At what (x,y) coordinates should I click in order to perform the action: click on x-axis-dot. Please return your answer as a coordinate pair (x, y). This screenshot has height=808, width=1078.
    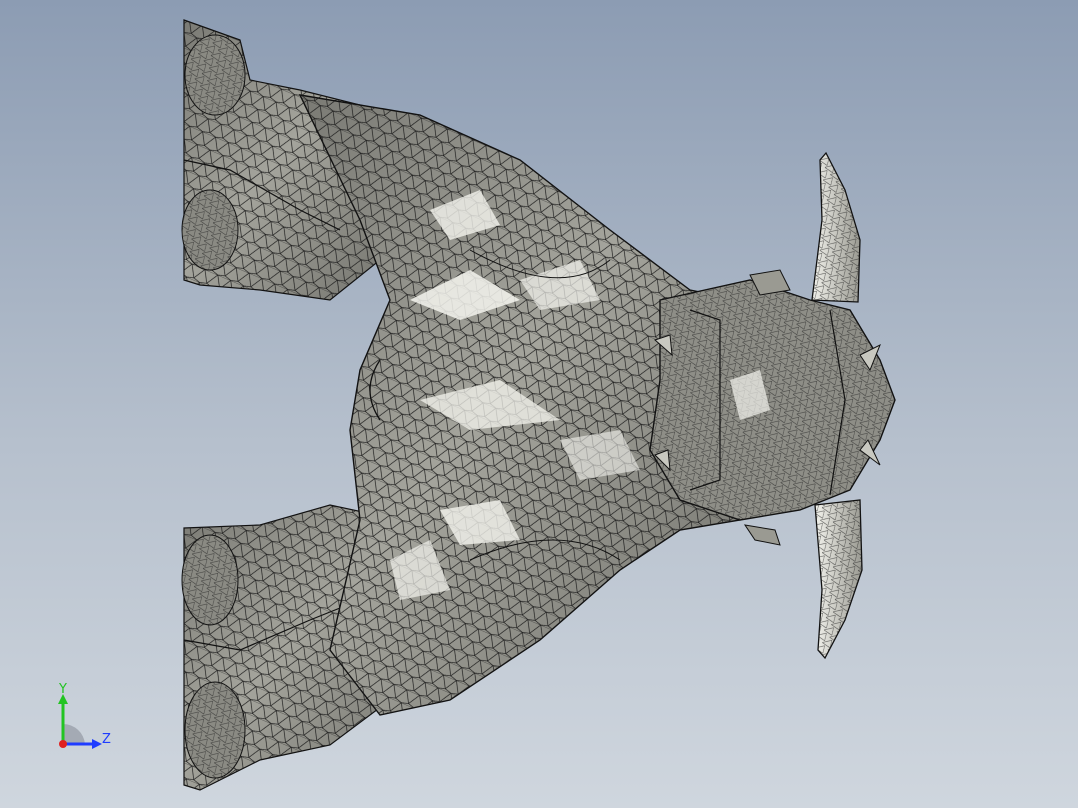
    Looking at the image, I should click on (63, 744).